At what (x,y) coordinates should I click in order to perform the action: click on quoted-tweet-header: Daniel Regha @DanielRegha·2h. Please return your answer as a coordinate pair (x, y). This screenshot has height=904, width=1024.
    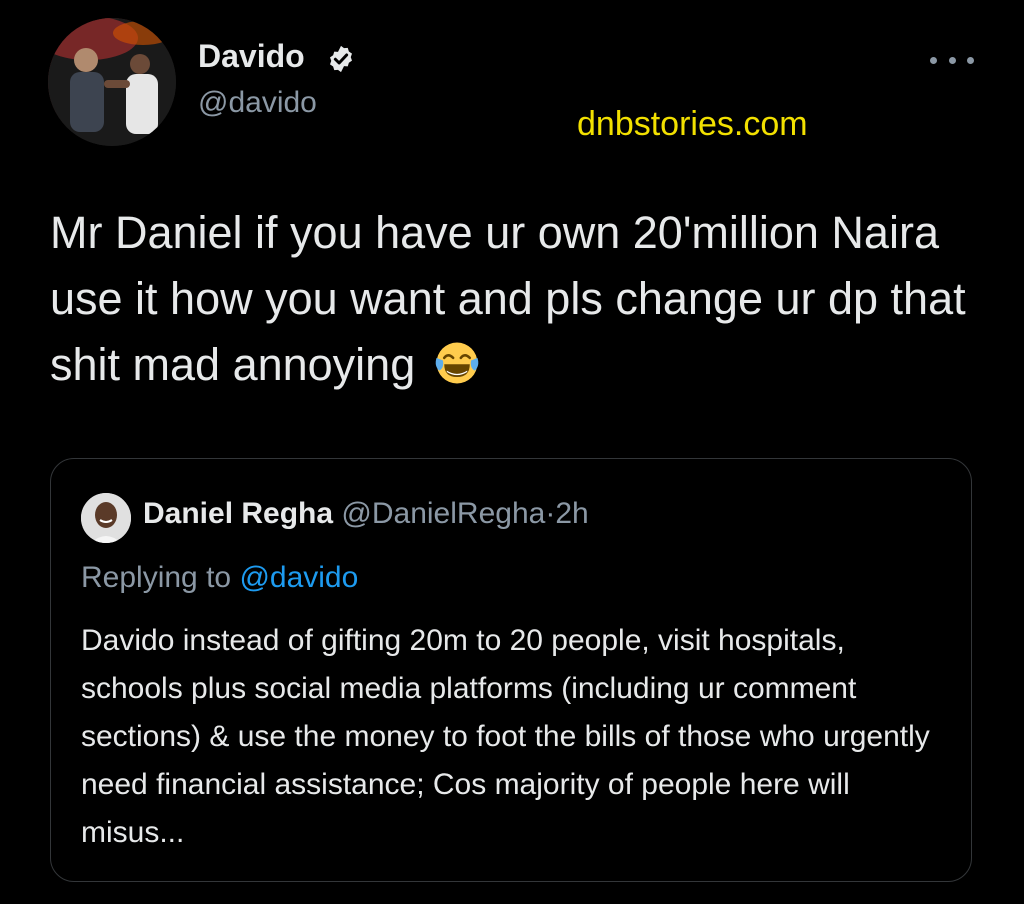
    Looking at the image, I should click on (366, 514).